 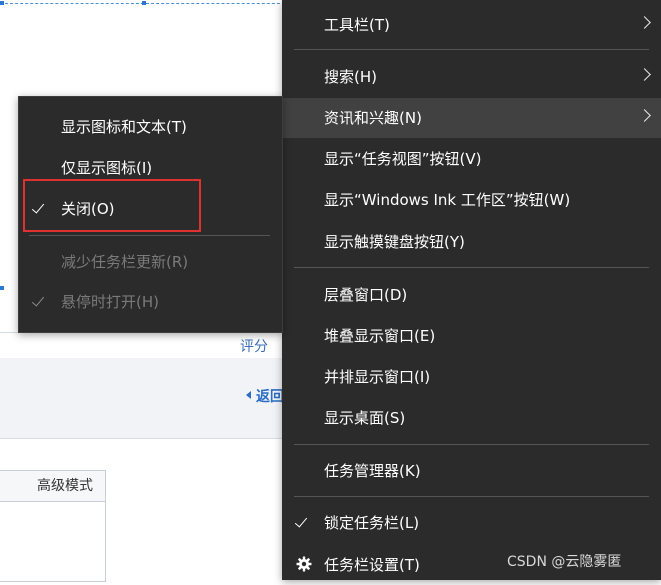 What do you see at coordinates (373, 118) in the screenshot?
I see `menu-item-label: 资讯和兴趣(N)` at bounding box center [373, 118].